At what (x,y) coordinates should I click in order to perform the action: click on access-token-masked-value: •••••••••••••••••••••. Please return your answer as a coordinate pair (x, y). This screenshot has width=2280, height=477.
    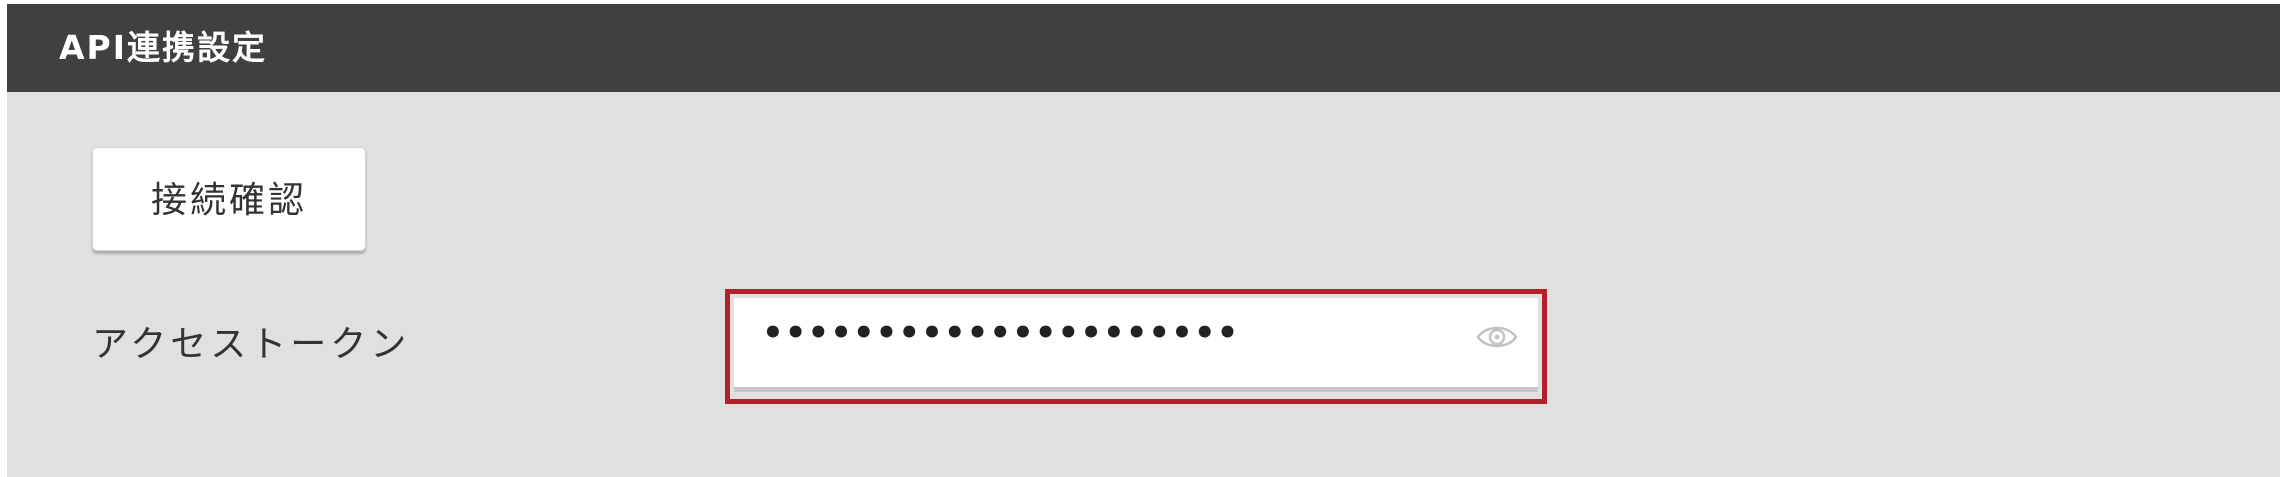
    Looking at the image, I should click on (1001, 333).